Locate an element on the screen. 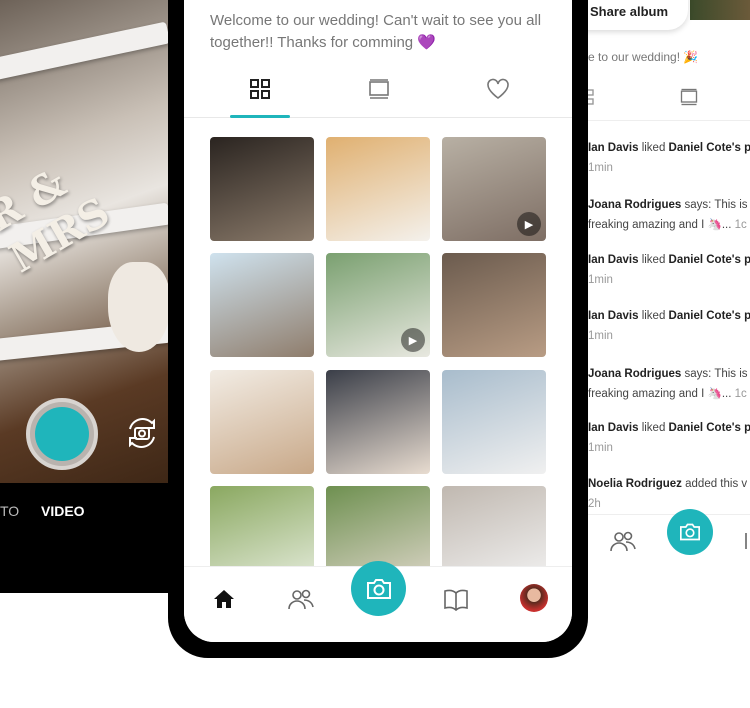  switch-camera-icon is located at coordinates (142, 433).